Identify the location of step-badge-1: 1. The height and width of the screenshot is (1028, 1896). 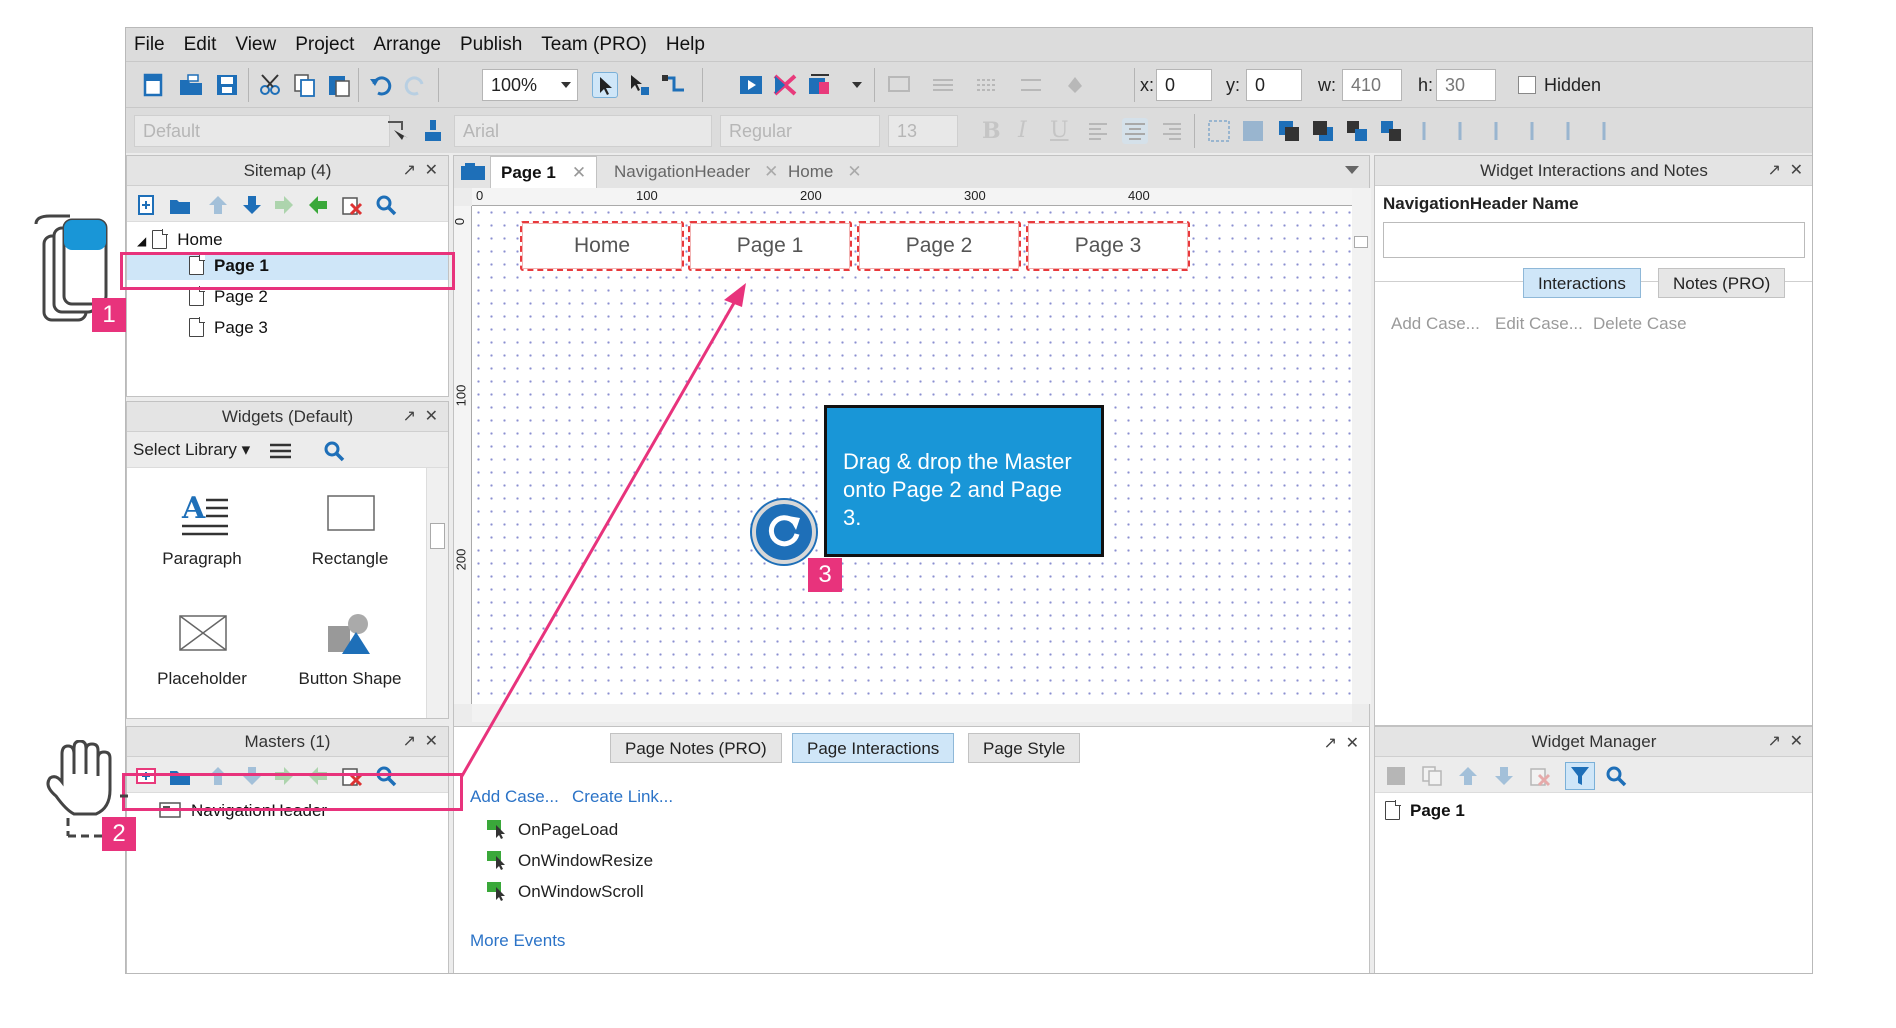
(109, 315).